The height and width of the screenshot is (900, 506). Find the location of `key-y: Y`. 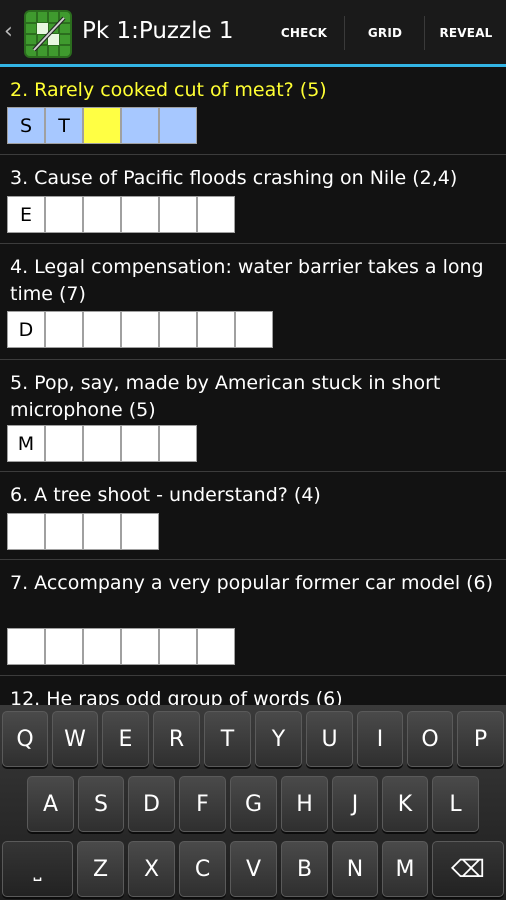

key-y: Y is located at coordinates (278, 739).